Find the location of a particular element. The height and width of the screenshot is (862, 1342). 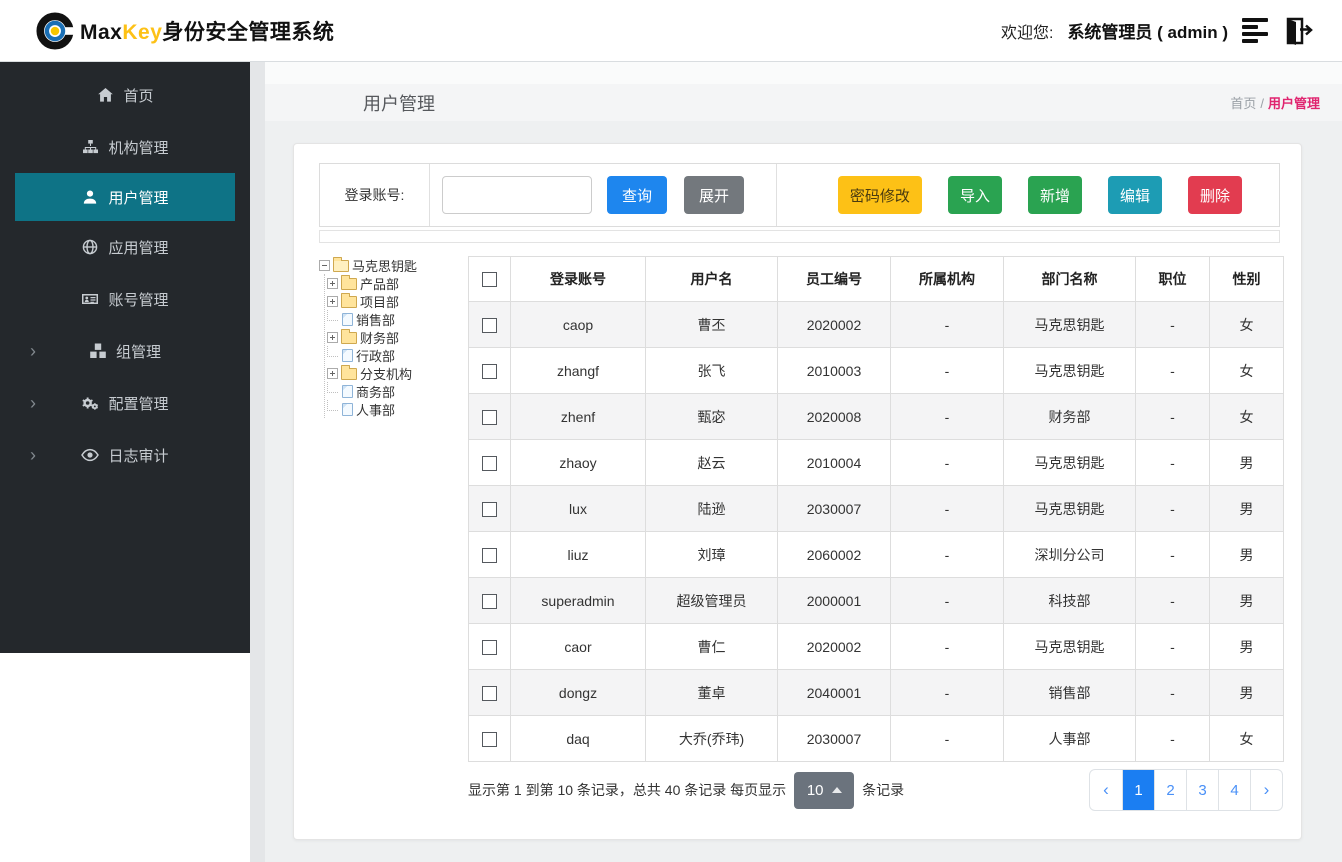

sidebar-item-label: 组管理 is located at coordinates (138, 352).